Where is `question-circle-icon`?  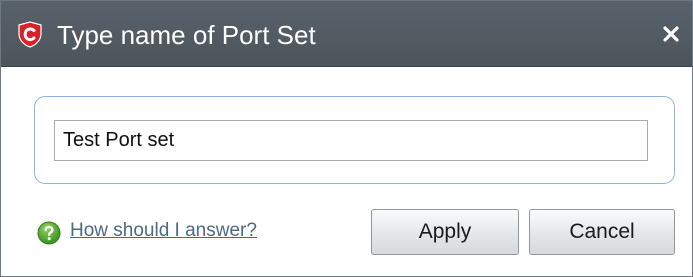
question-circle-icon is located at coordinates (49, 233).